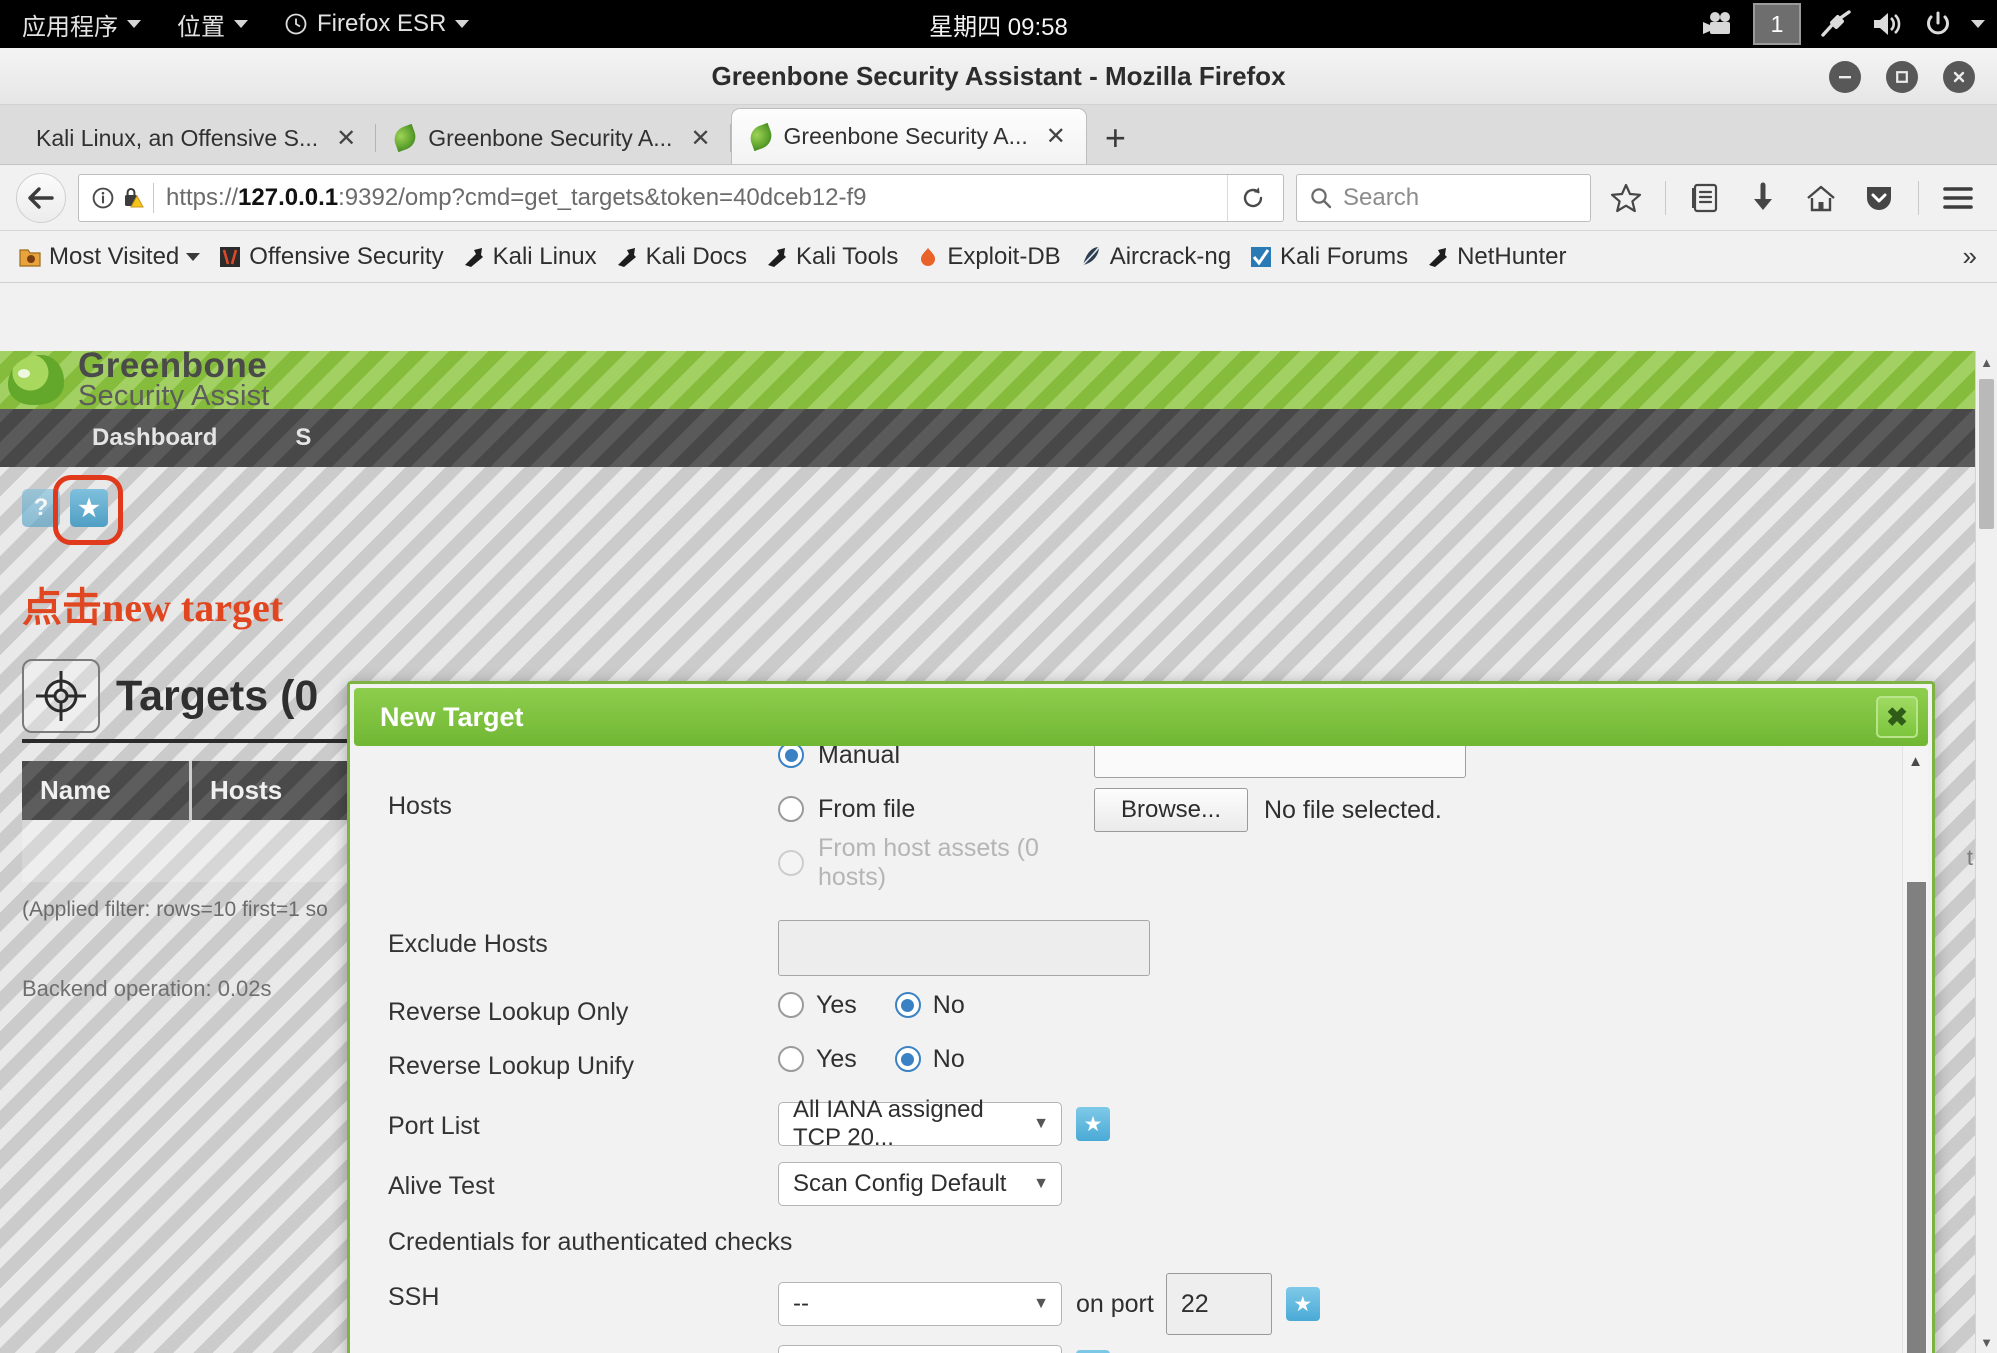 This screenshot has height=1353, width=1997. What do you see at coordinates (988, 257) in the screenshot?
I see `bookmark-exploit-db: Exploit-DB` at bounding box center [988, 257].